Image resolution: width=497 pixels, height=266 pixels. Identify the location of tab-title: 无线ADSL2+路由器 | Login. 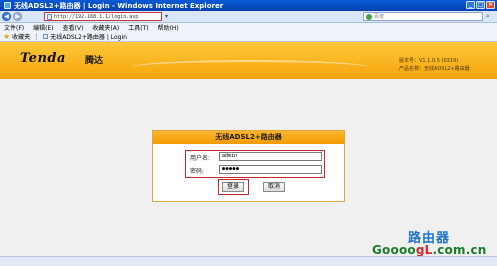
(88, 36).